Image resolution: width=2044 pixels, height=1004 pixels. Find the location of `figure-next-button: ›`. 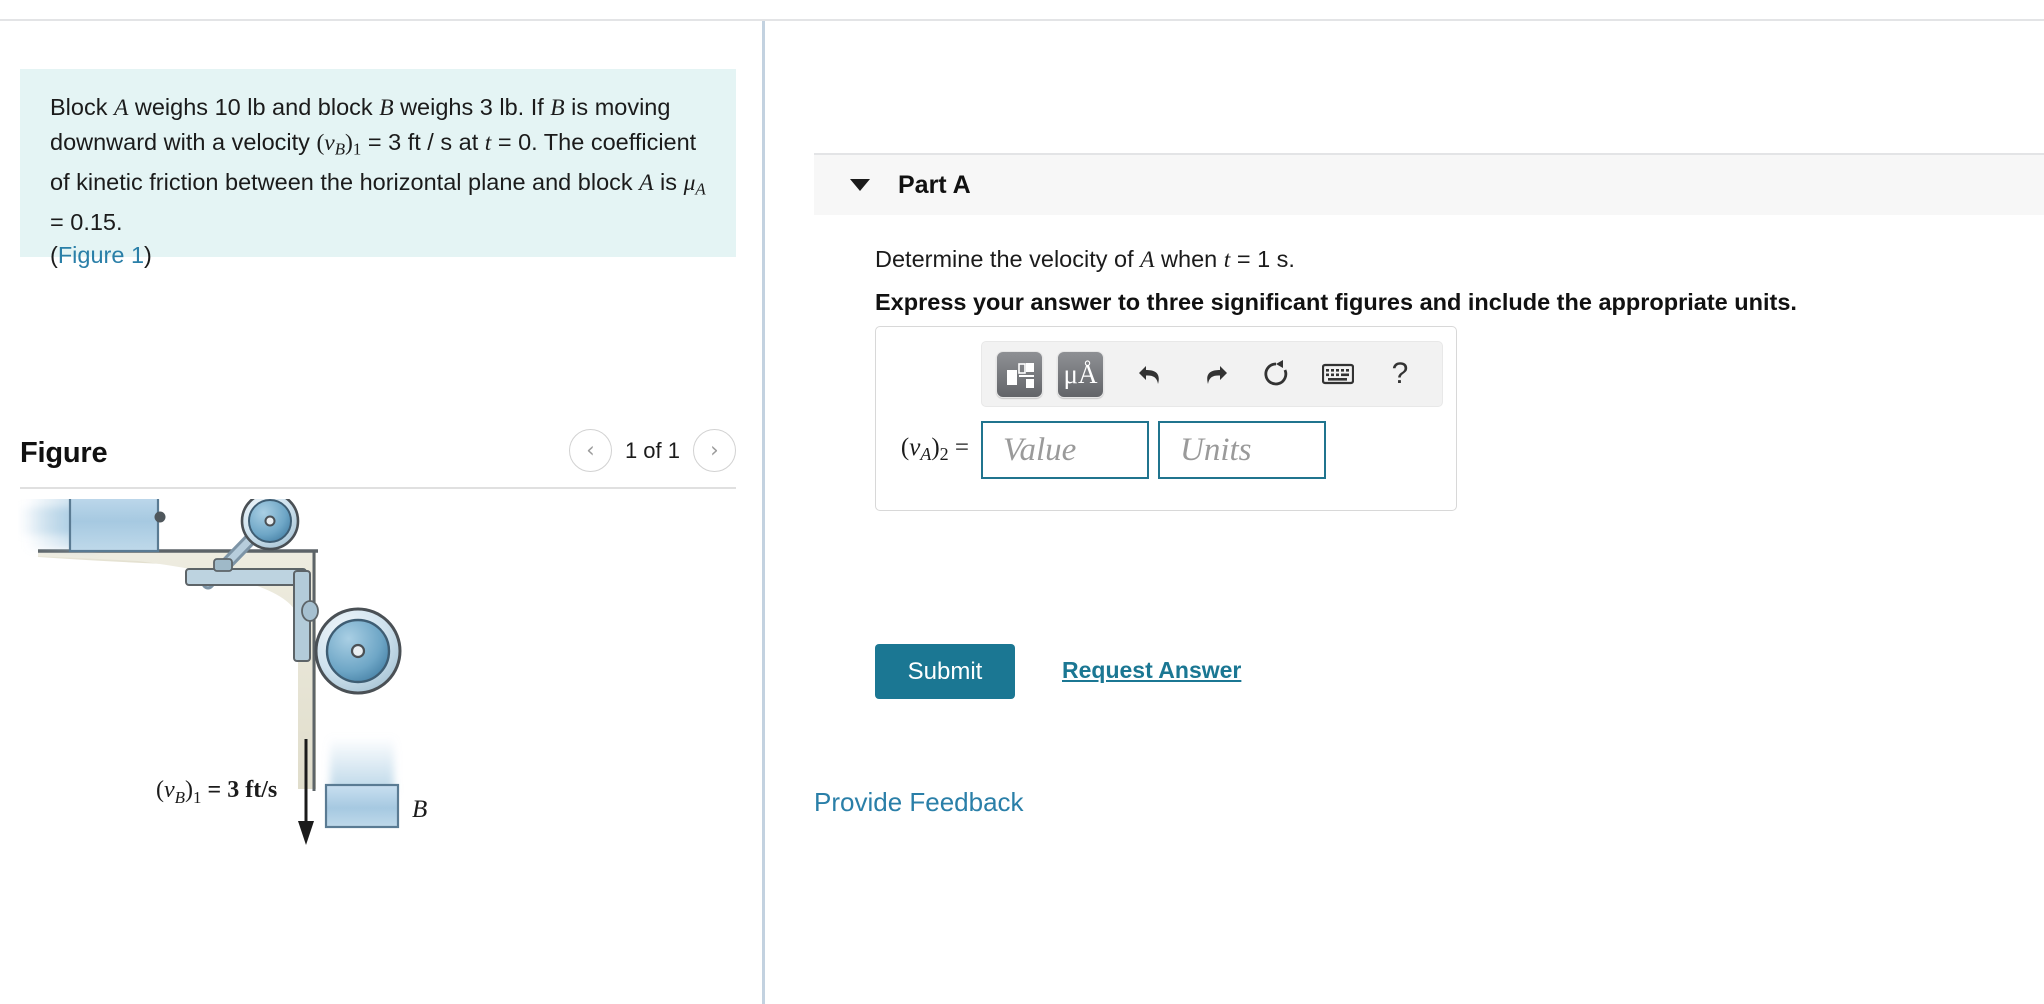

figure-next-button: › is located at coordinates (714, 450).